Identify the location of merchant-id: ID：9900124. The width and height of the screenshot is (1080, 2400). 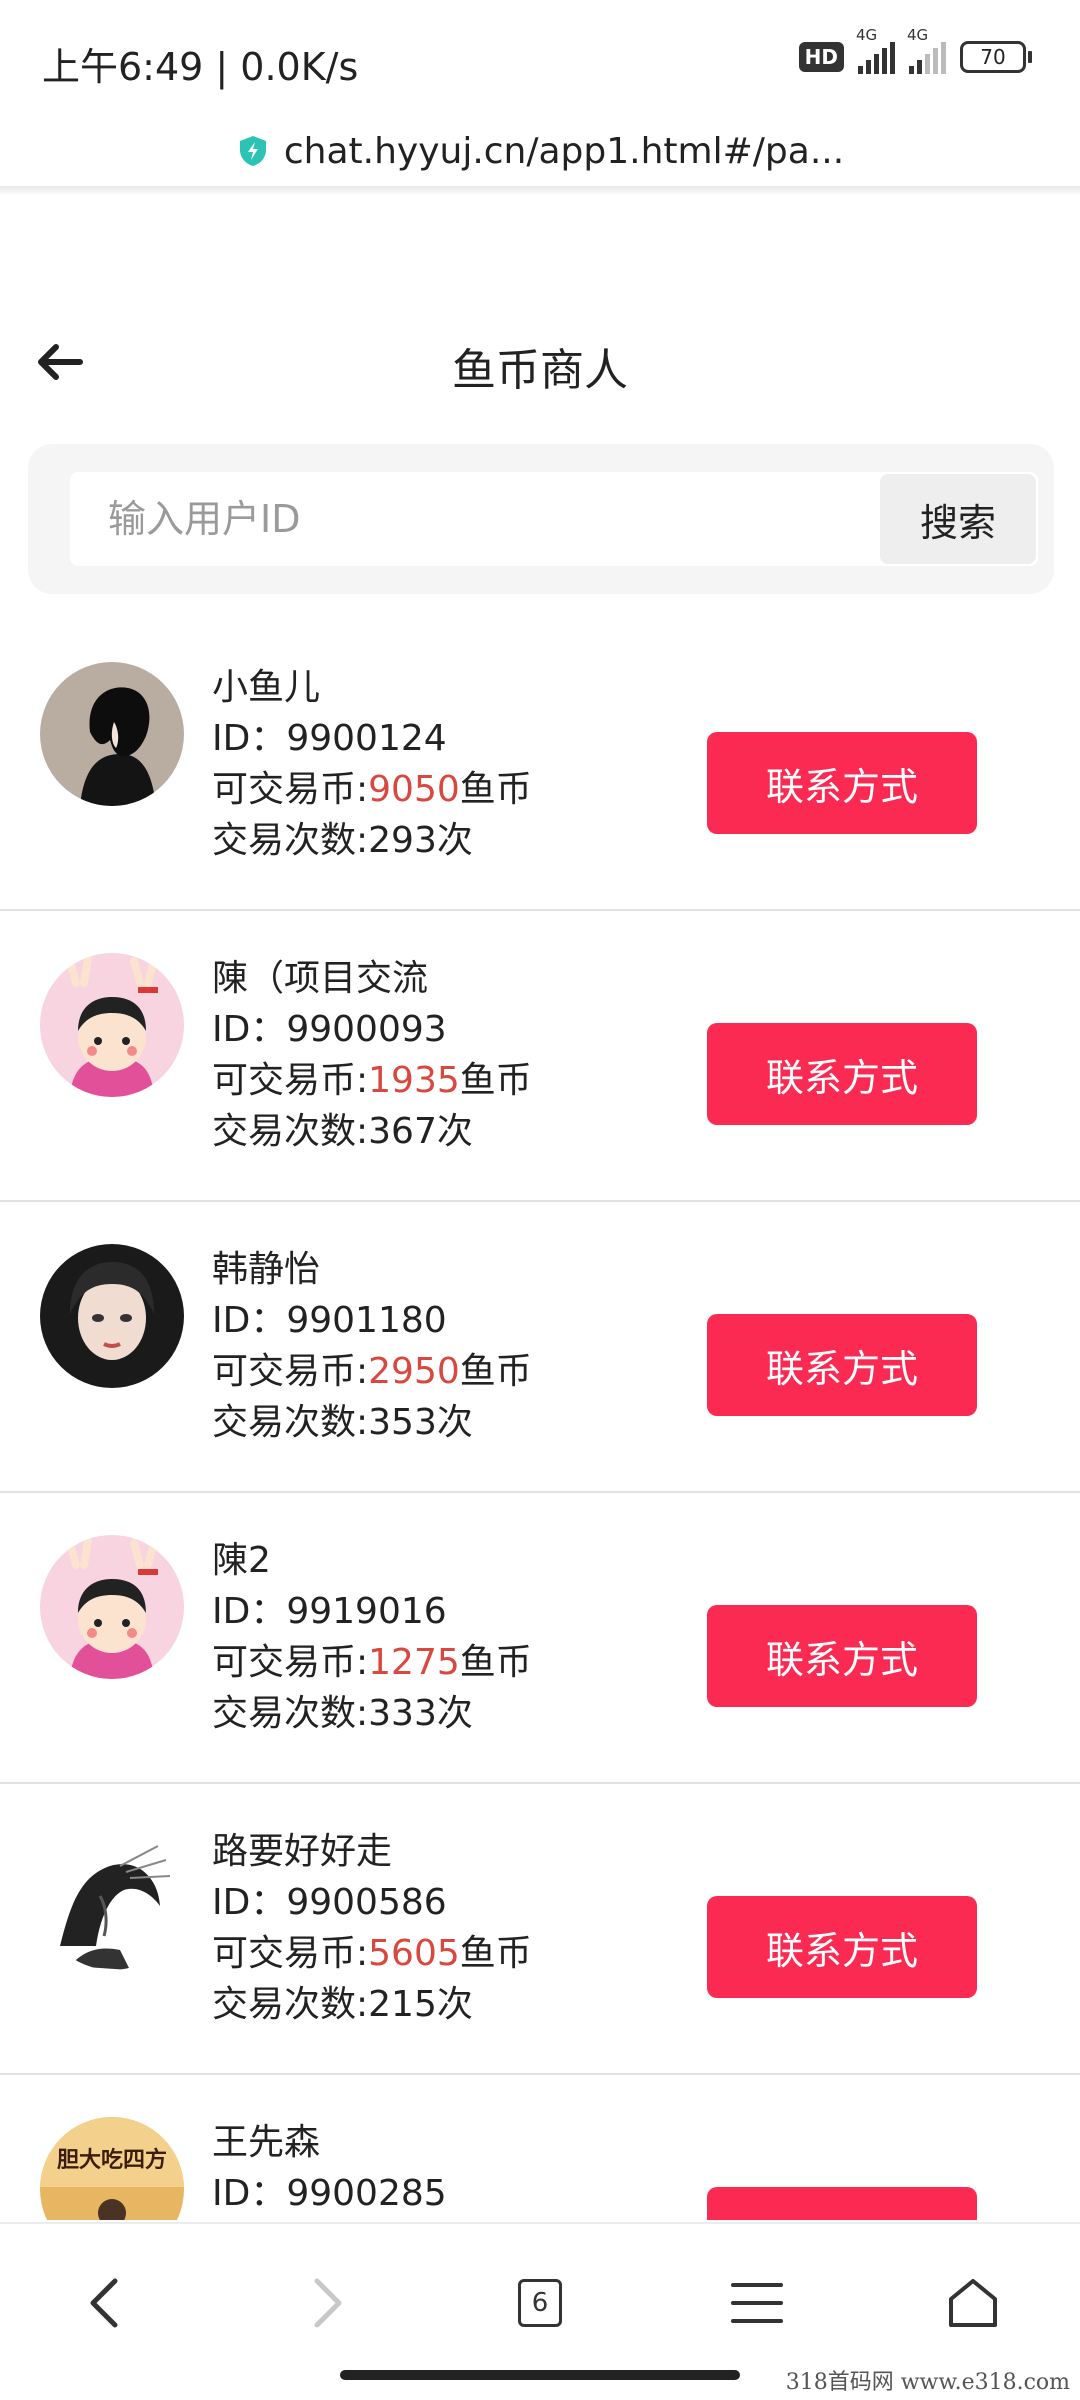
(329, 738).